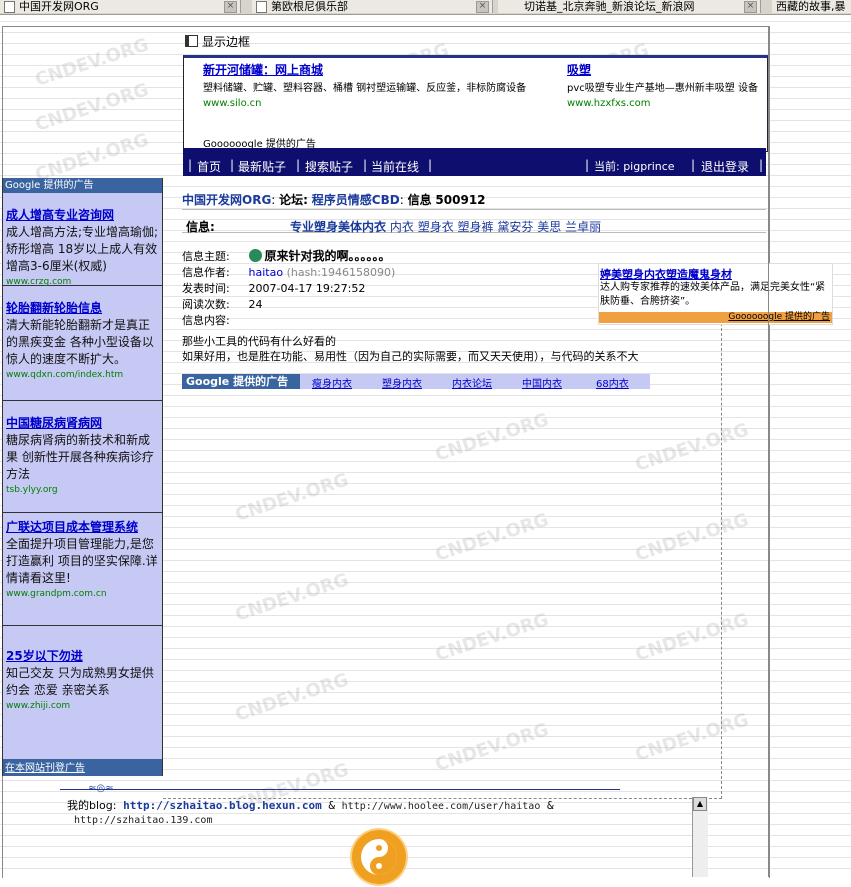 This screenshot has height=887, width=851. I want to click on author-label: 信息作者:, so click(206, 272).